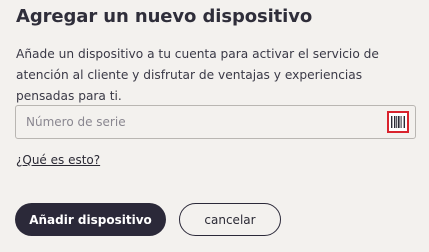 The image size is (429, 252). What do you see at coordinates (90, 219) in the screenshot?
I see `add-device-button: Añadir dispositivo` at bounding box center [90, 219].